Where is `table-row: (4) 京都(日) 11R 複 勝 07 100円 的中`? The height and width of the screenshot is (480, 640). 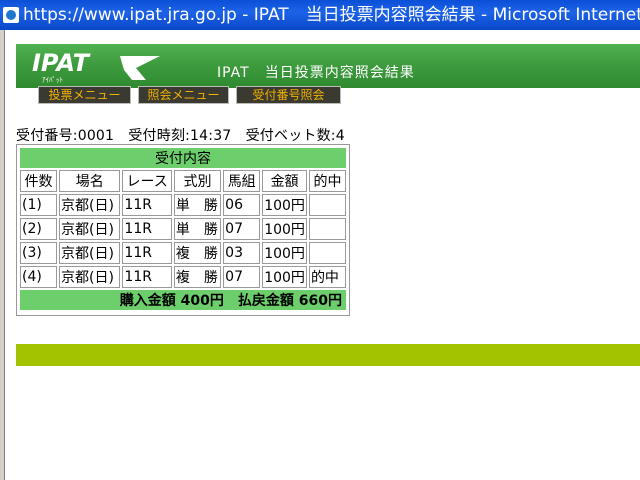
table-row: (4) 京都(日) 11R 複 勝 07 100円 的中 is located at coordinates (183, 277).